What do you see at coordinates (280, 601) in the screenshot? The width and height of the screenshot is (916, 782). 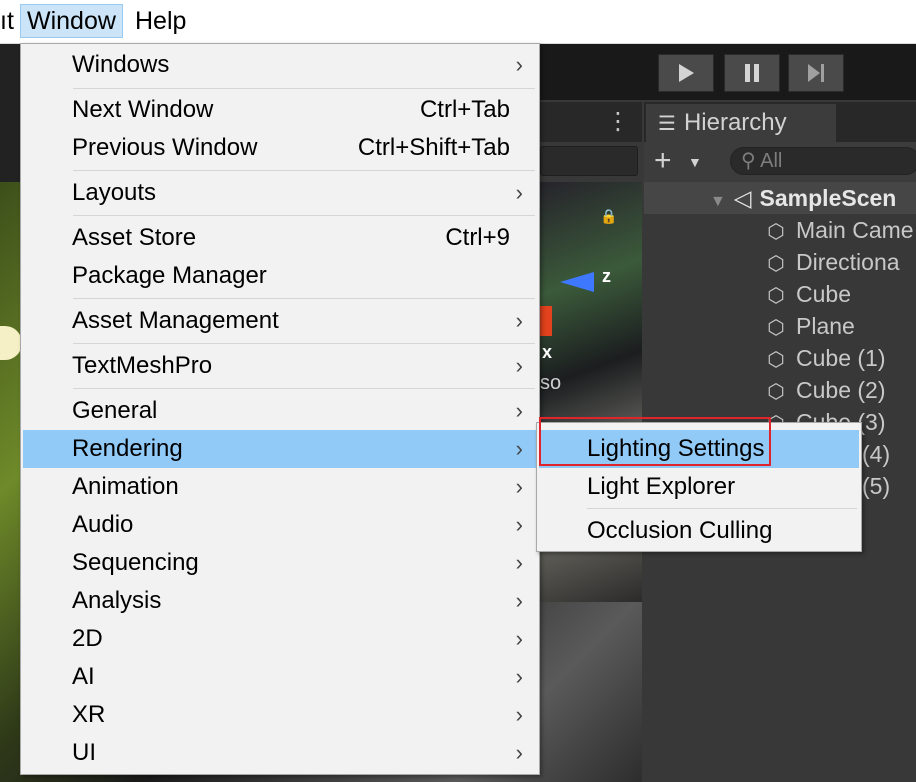 I see `menu-item-analysis: Analysis ›` at bounding box center [280, 601].